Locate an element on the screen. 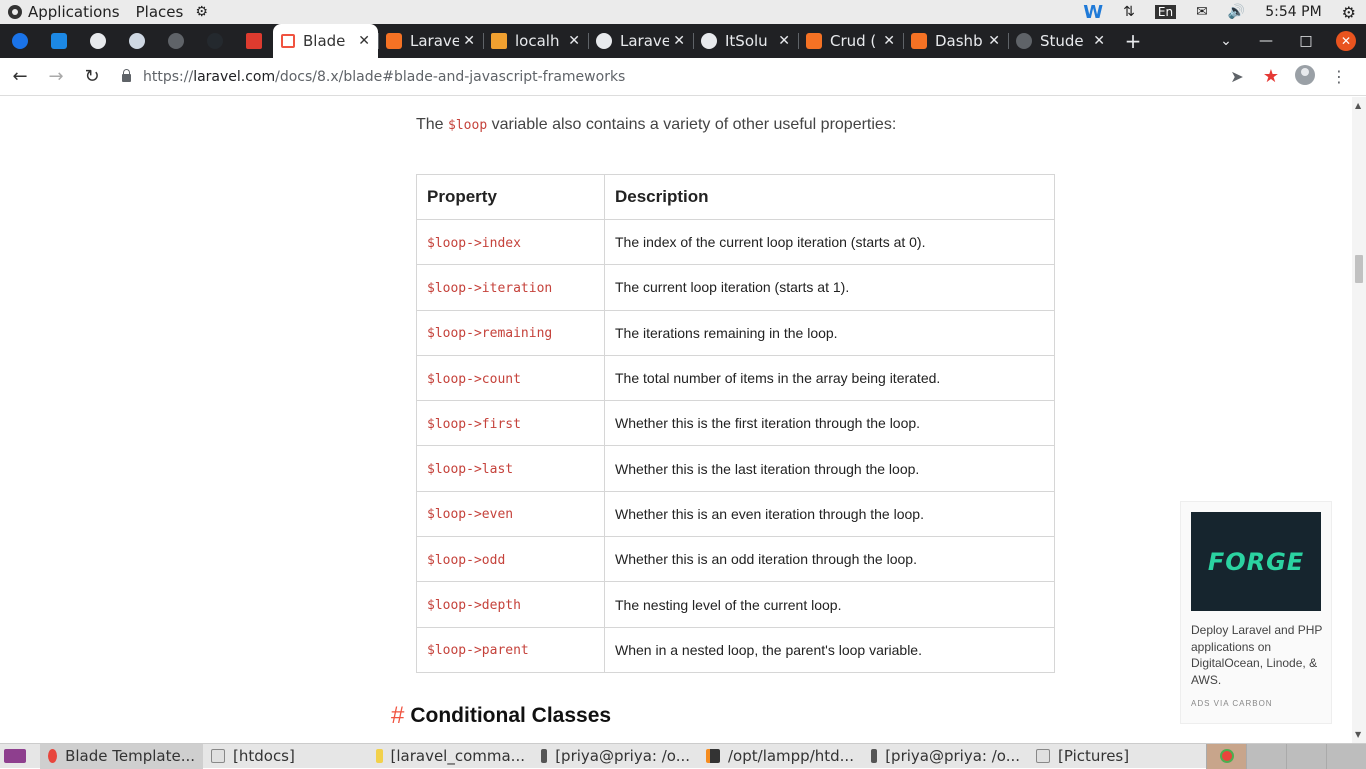 This screenshot has width=1366, height=769. globe-icon is located at coordinates (175, 41).